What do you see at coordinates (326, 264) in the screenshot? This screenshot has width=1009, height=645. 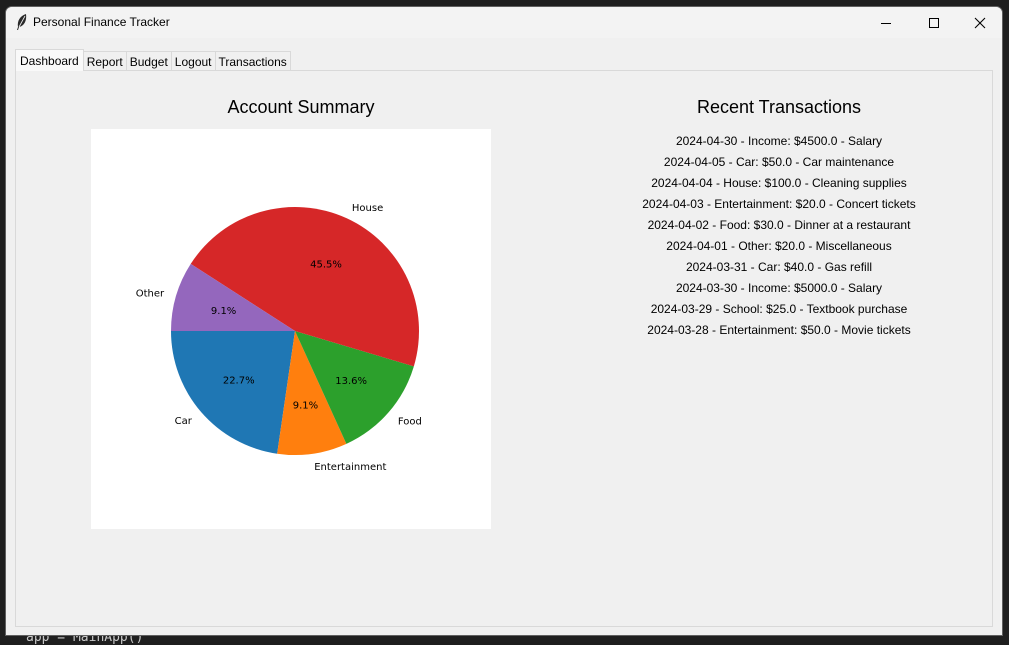 I see `pie-pct-label: 45.5%` at bounding box center [326, 264].